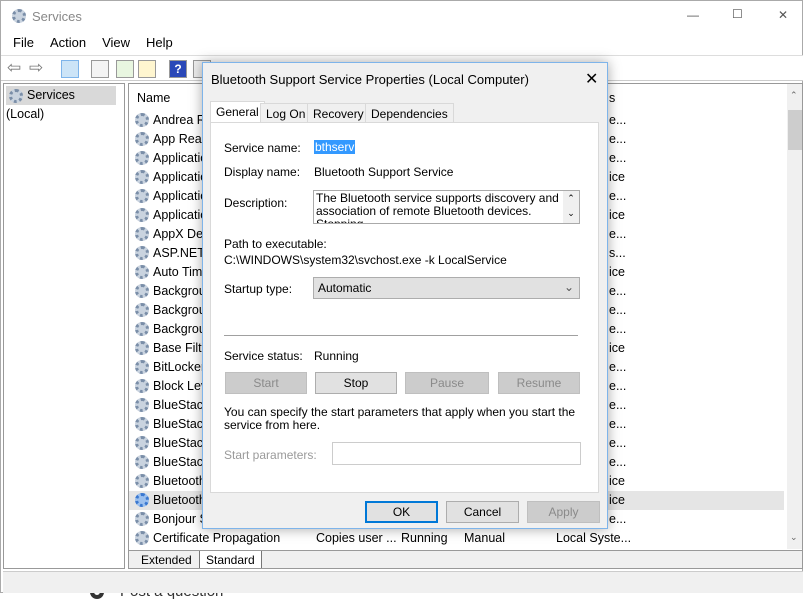 The width and height of the screenshot is (803, 600). What do you see at coordinates (401, 335) in the screenshot?
I see `divider` at bounding box center [401, 335].